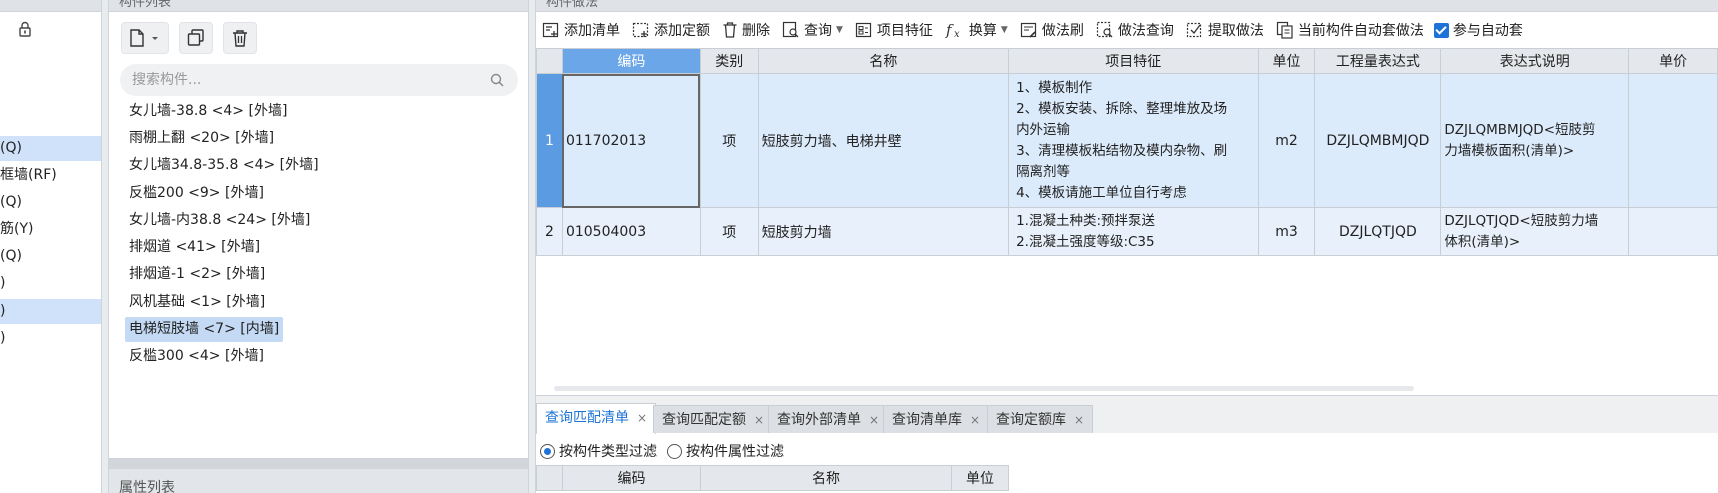 The height and width of the screenshot is (493, 1718). What do you see at coordinates (631, 478) in the screenshot?
I see `result-code-header: 编码` at bounding box center [631, 478].